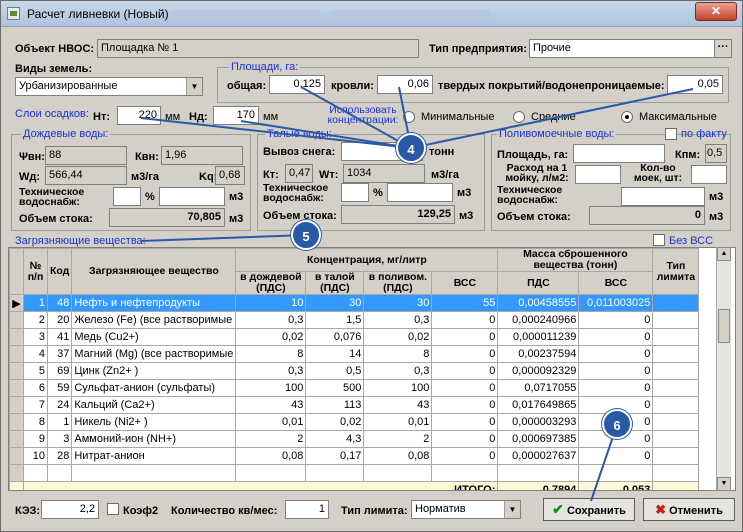 The width and height of the screenshot is (743, 532). What do you see at coordinates (724, 254) in the screenshot?
I see `scroll-up-icon: ▲` at bounding box center [724, 254].